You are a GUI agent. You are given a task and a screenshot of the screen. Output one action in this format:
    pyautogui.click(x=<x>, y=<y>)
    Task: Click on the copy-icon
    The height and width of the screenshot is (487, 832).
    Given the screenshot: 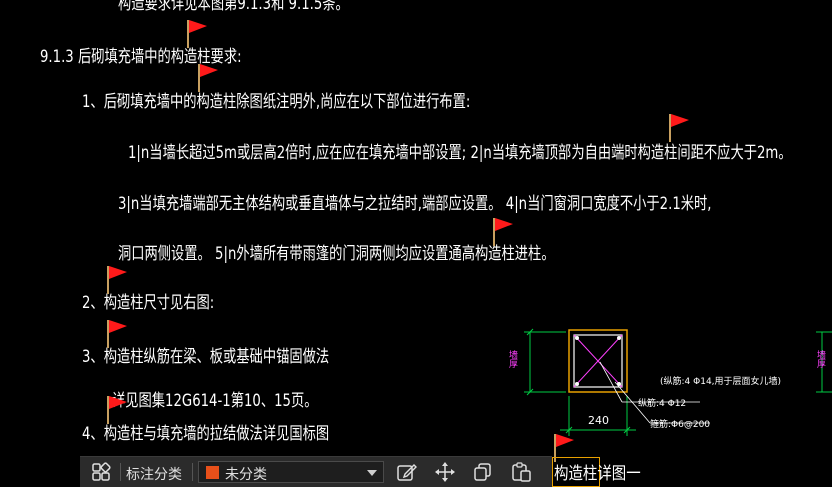 What is the action you would take?
    pyautogui.click(x=483, y=472)
    